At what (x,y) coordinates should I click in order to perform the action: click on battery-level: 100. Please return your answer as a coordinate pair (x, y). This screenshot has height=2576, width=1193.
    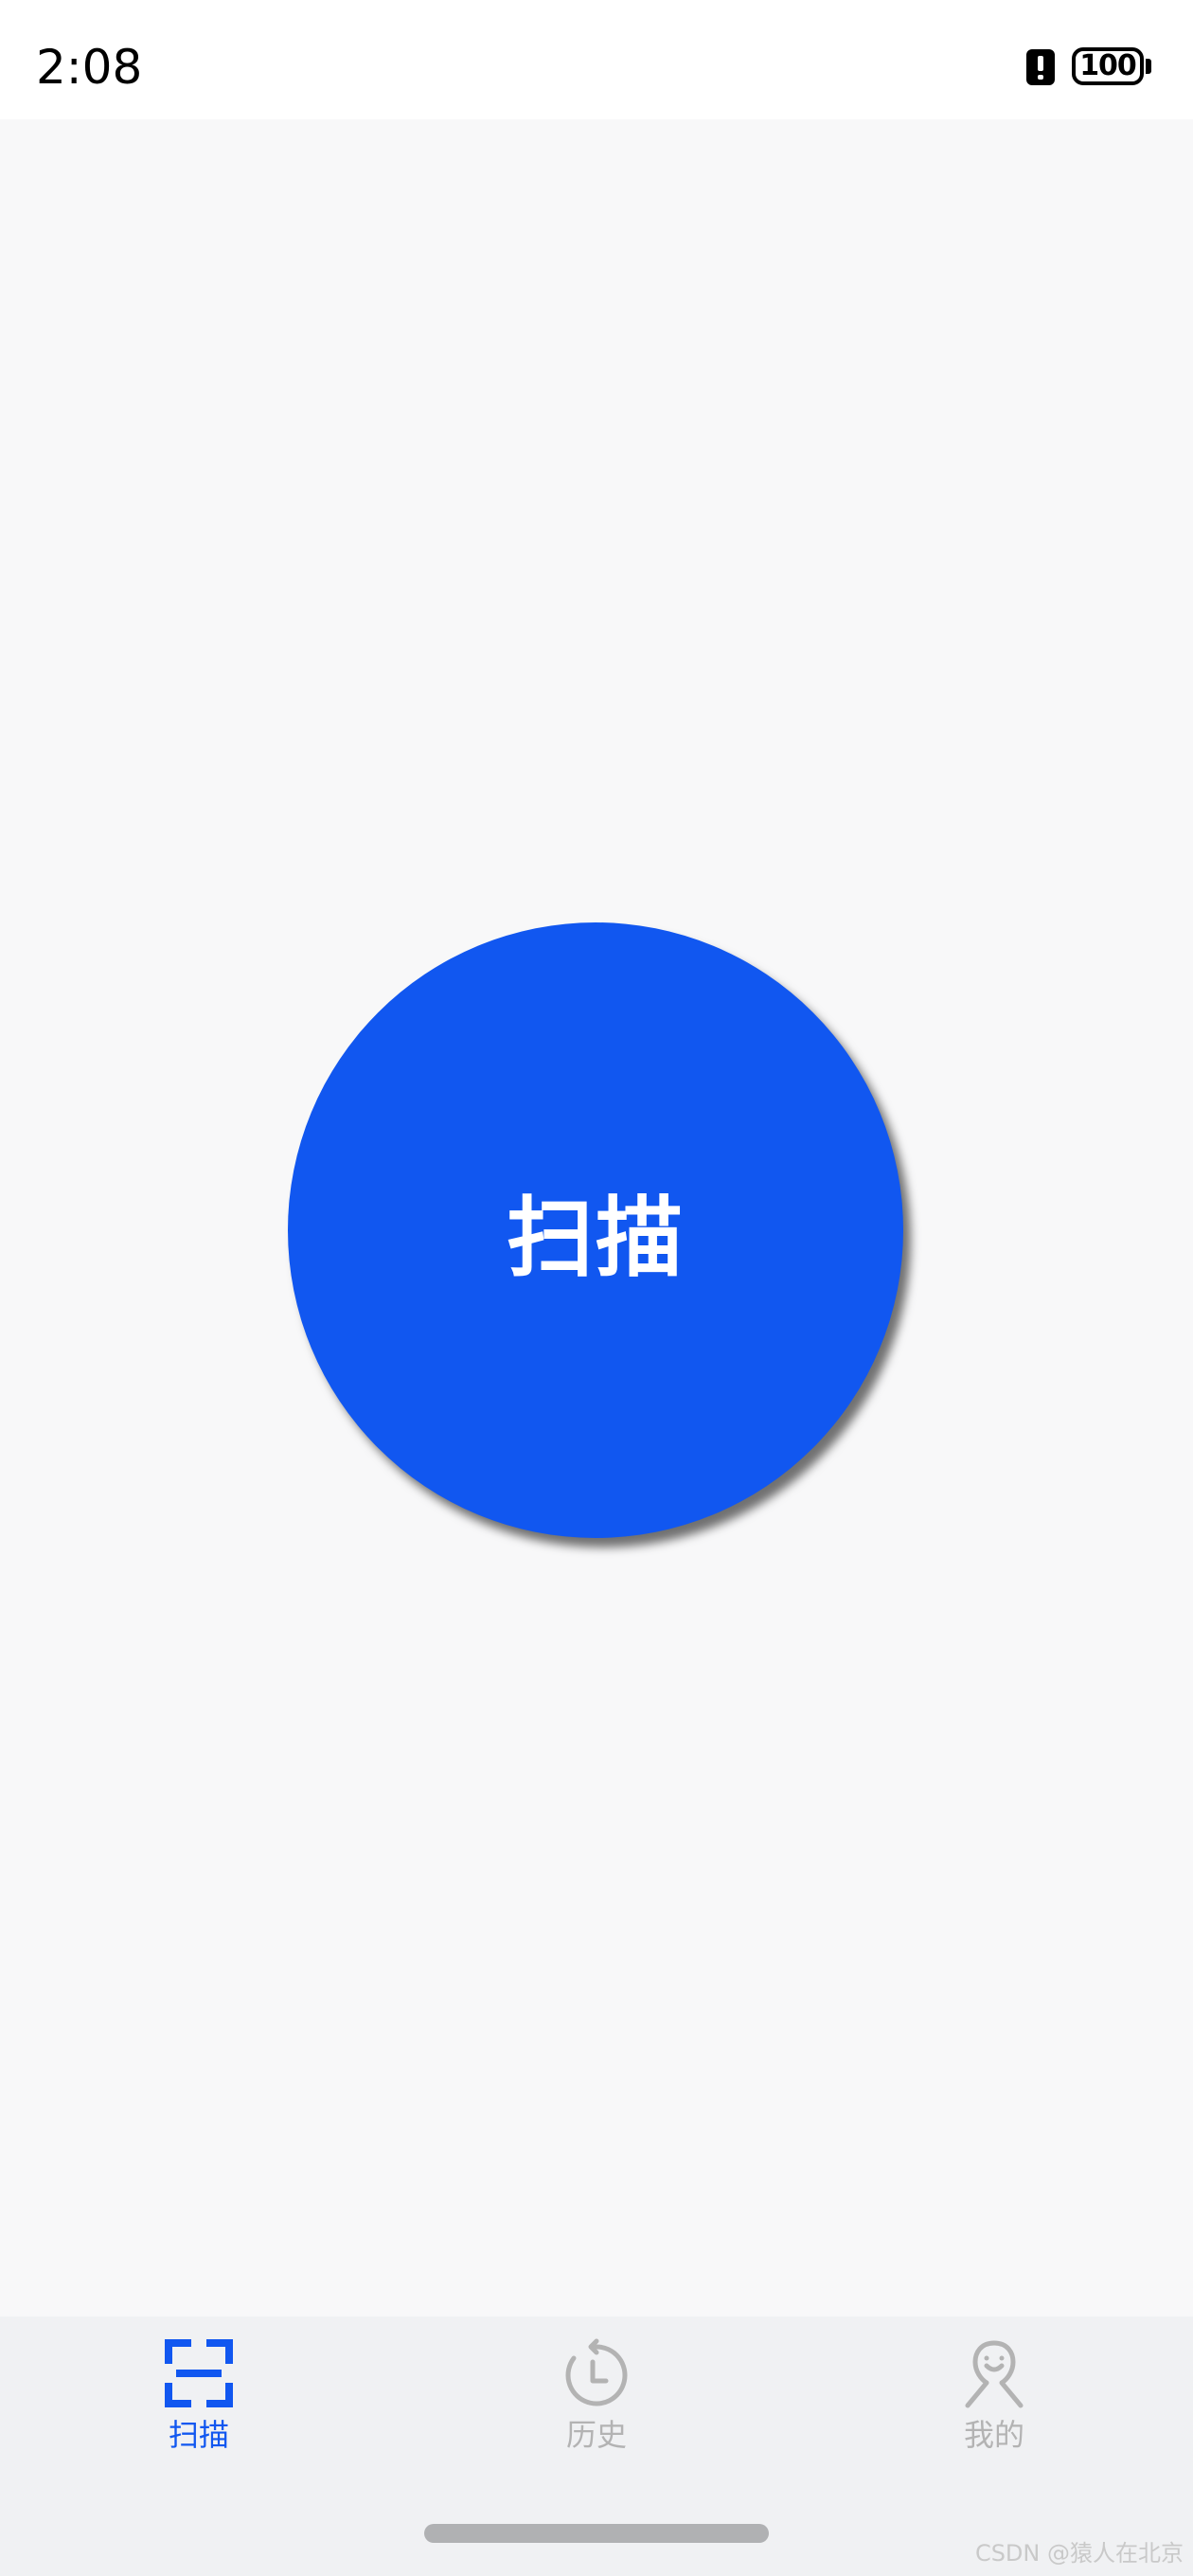
    Looking at the image, I should click on (1108, 65).